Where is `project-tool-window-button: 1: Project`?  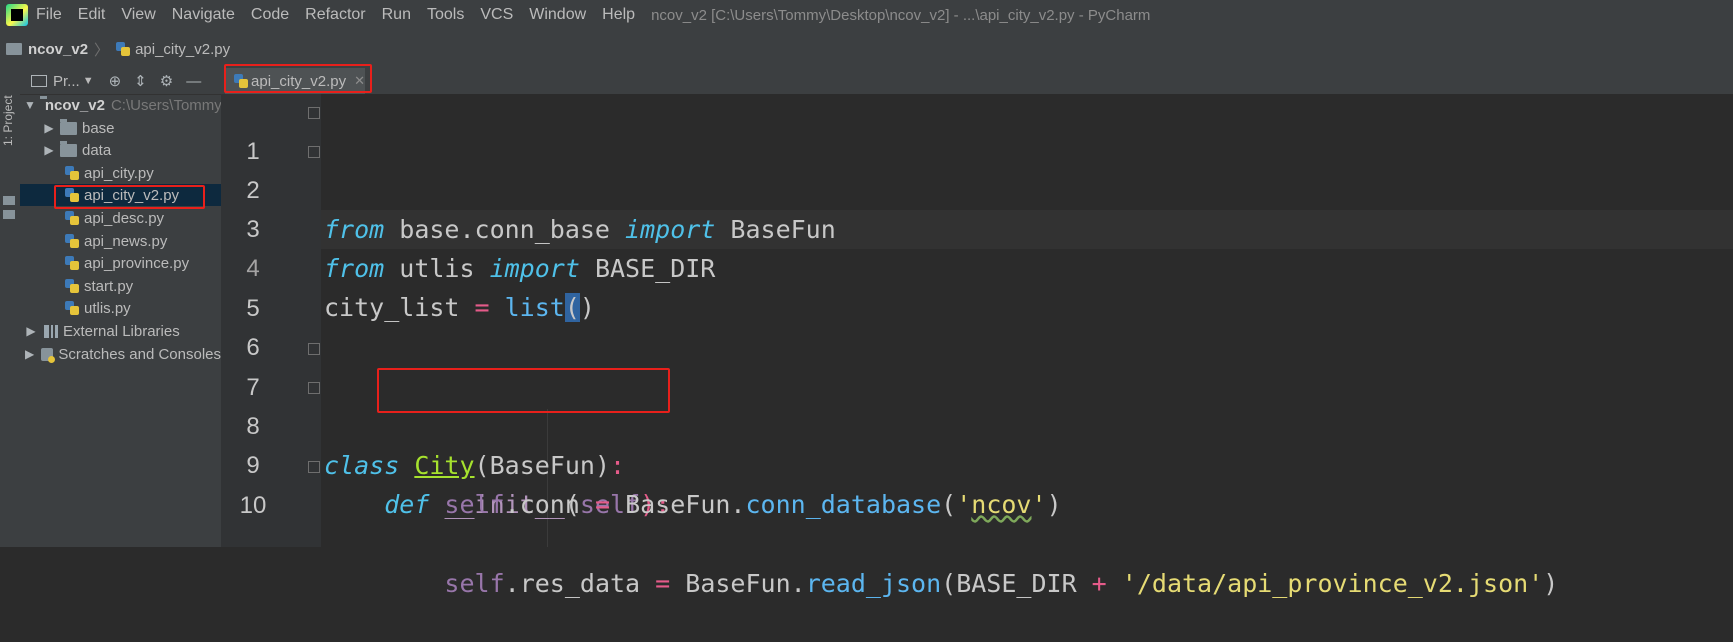 project-tool-window-button: 1: Project is located at coordinates (10, 111).